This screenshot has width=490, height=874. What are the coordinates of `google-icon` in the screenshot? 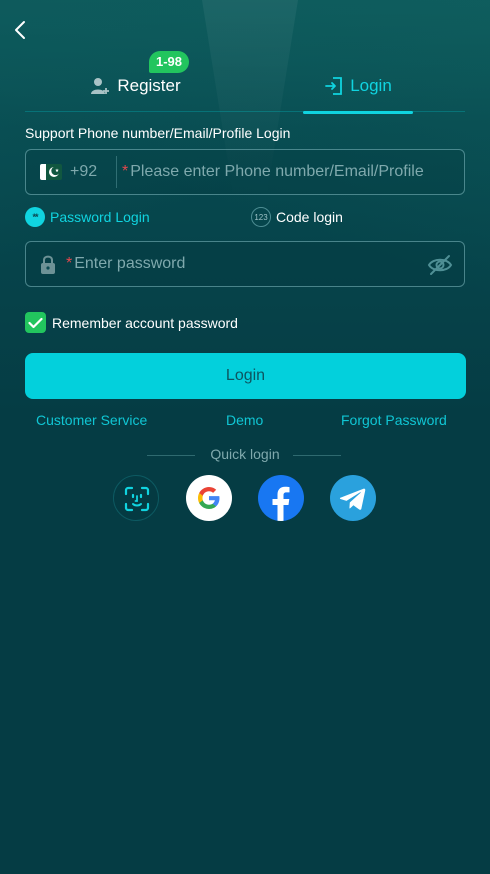 It's located at (209, 498).